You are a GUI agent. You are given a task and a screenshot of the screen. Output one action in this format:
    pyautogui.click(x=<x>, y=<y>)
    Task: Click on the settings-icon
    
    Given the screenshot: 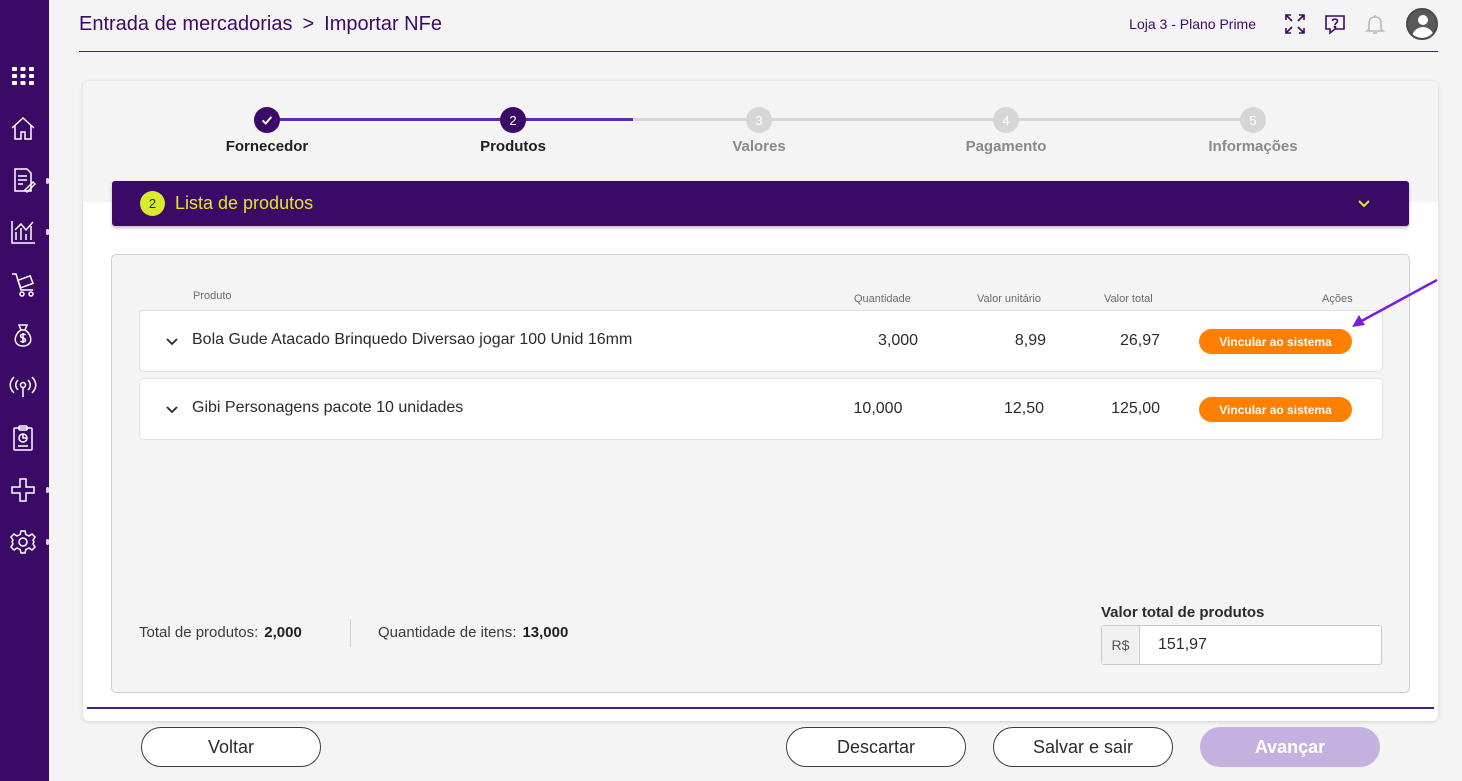 What is the action you would take?
    pyautogui.click(x=23, y=542)
    